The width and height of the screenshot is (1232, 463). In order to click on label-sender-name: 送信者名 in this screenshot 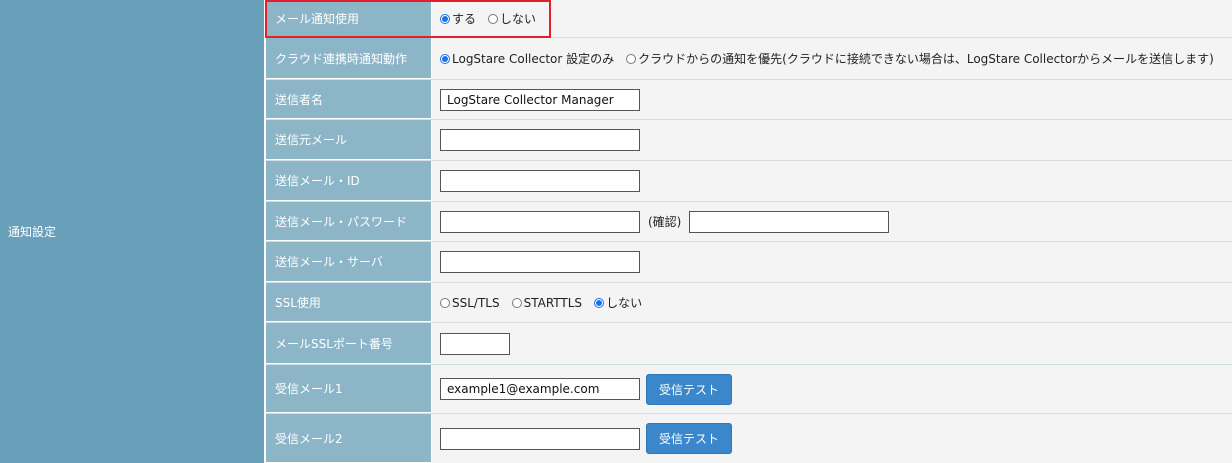, I will do `click(349, 99)`.